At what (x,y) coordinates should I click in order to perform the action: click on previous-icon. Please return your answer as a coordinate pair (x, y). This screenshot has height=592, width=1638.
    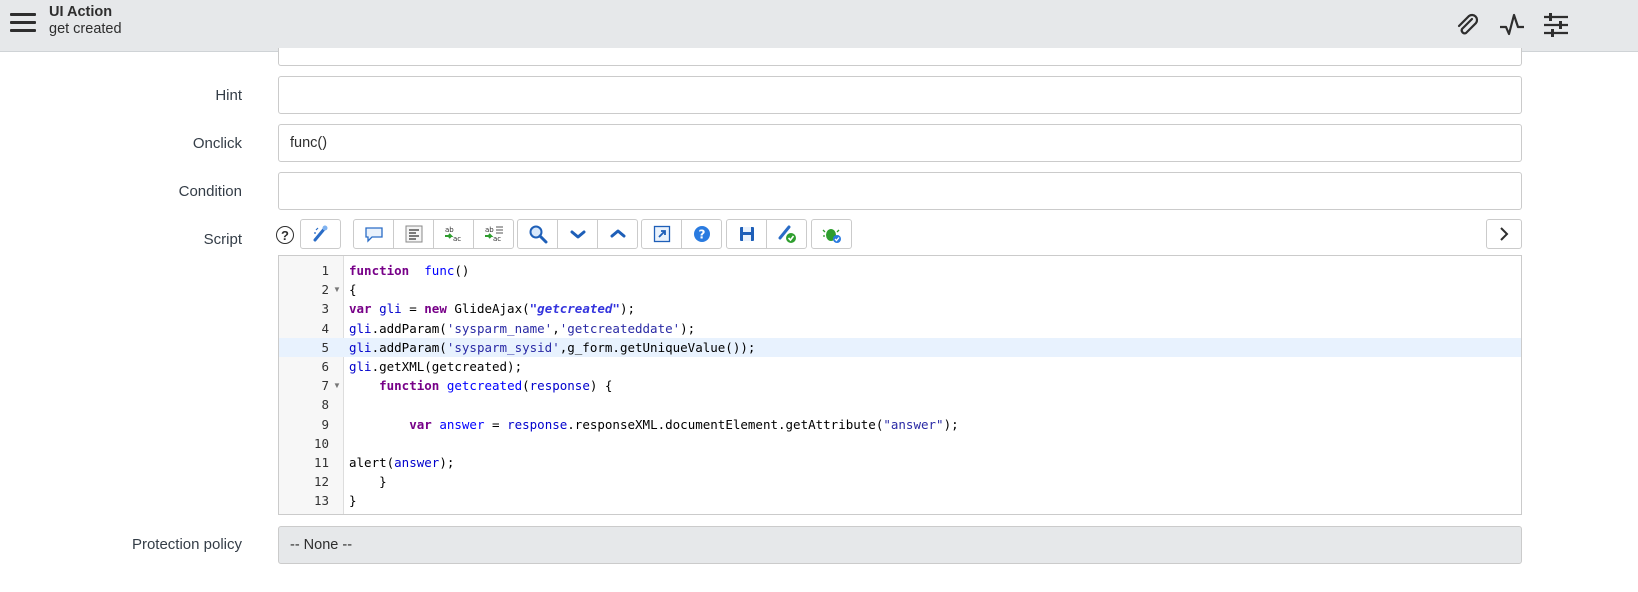
    Looking at the image, I should click on (617, 234).